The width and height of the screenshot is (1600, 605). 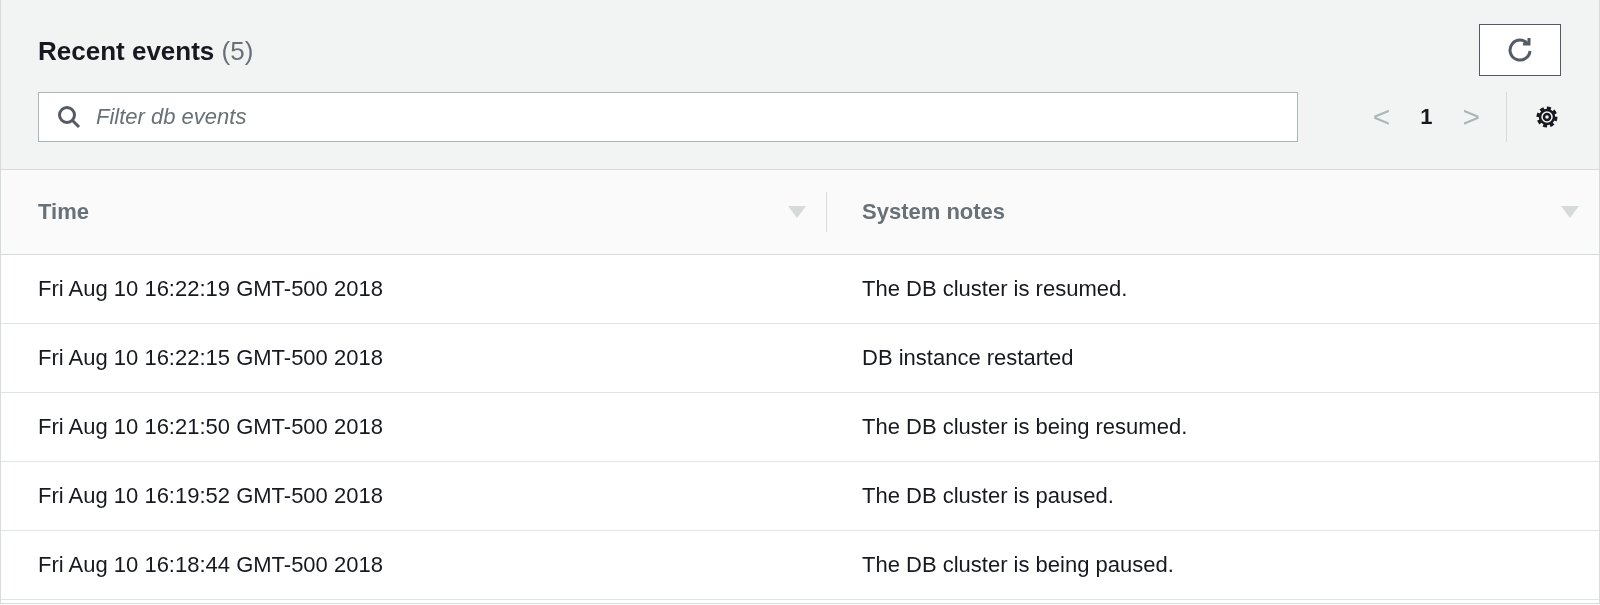 I want to click on refresh-button, so click(x=1520, y=50).